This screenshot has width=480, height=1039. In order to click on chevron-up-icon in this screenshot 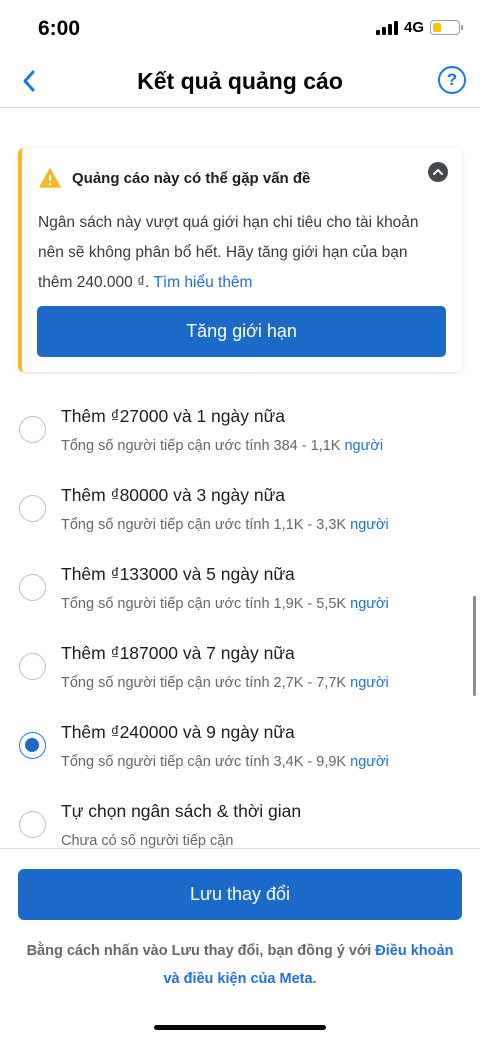, I will do `click(438, 172)`.